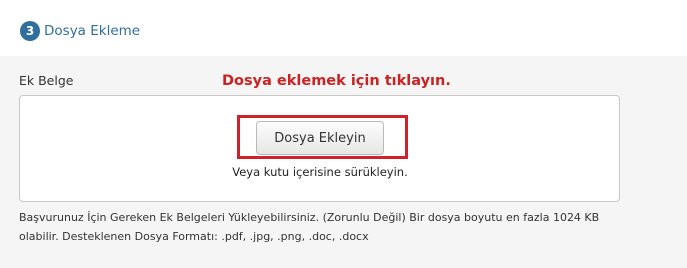  What do you see at coordinates (320, 172) in the screenshot?
I see `drag-hint: Veya kutu içerisine sürükleyin.` at bounding box center [320, 172].